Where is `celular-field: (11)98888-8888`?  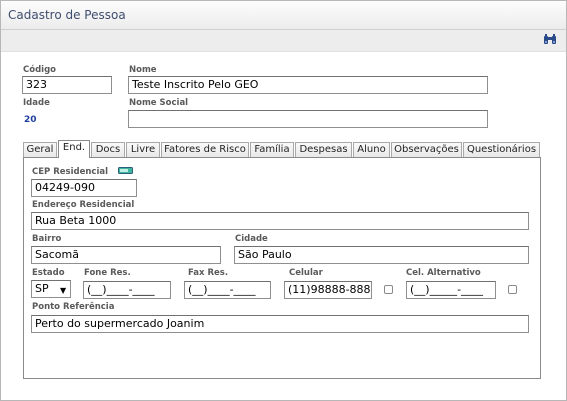 celular-field: (11)98888-8888 is located at coordinates (328, 290).